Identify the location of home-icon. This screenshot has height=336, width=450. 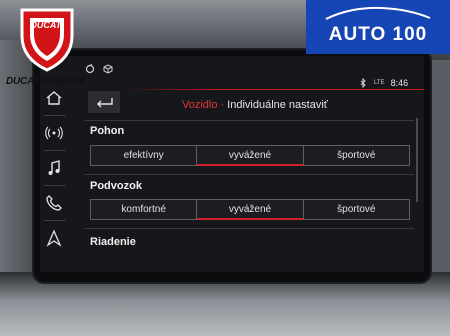
(54, 98).